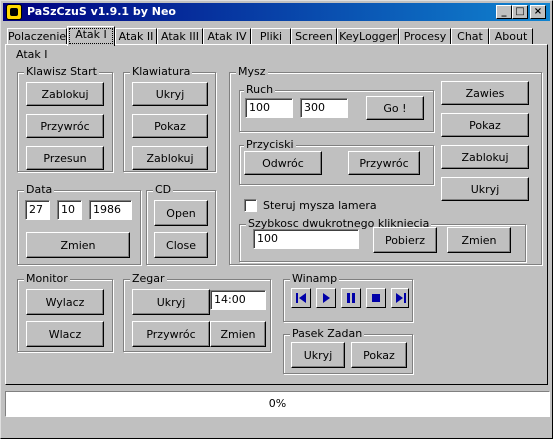 The width and height of the screenshot is (553, 439). Describe the element at coordinates (14, 12) in the screenshot. I see `app-icon` at that location.